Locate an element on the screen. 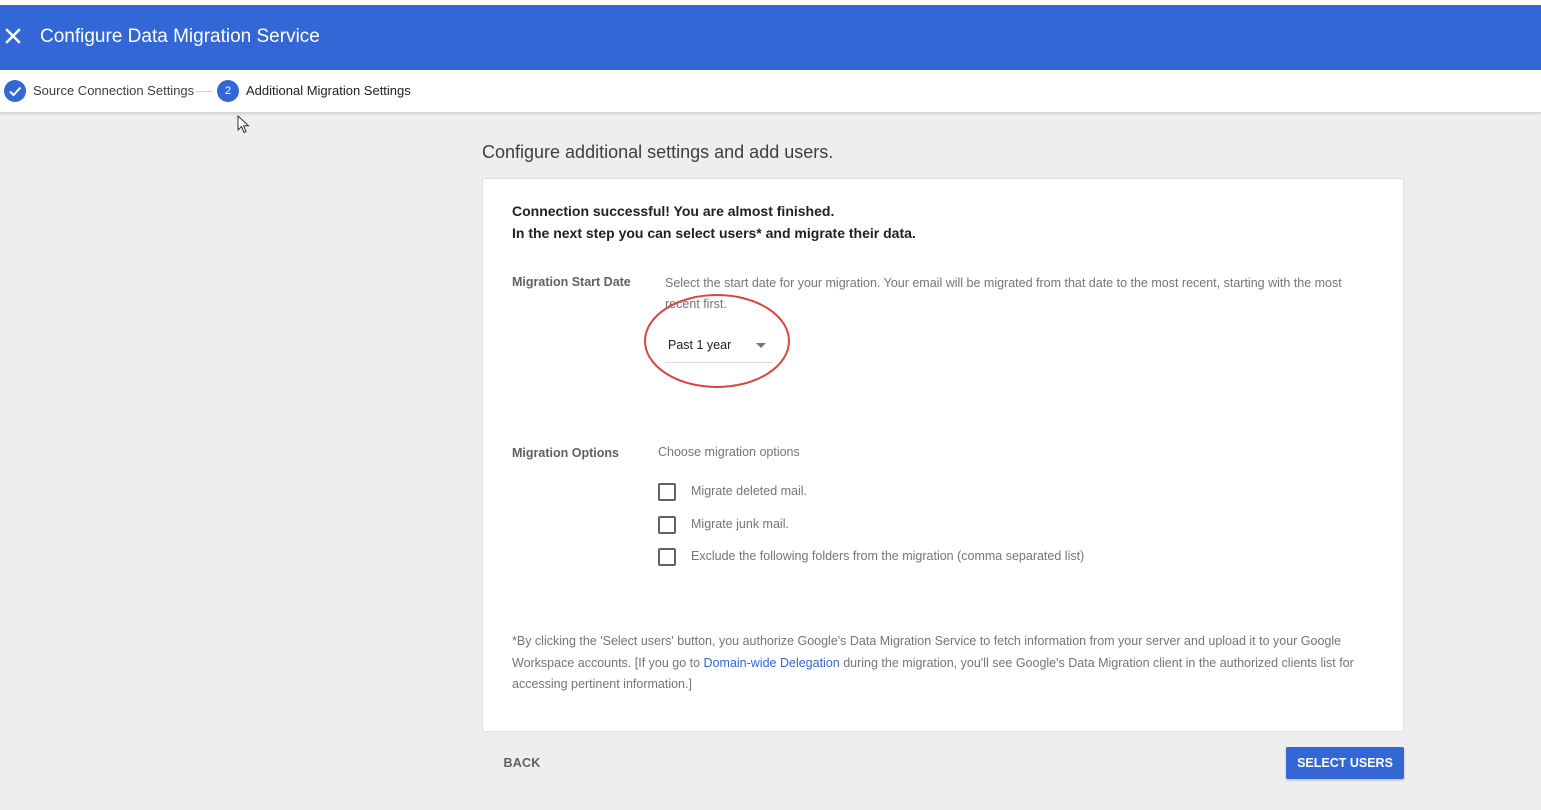 The height and width of the screenshot is (810, 1541). migration-options-label: Migration Options is located at coordinates (565, 453).